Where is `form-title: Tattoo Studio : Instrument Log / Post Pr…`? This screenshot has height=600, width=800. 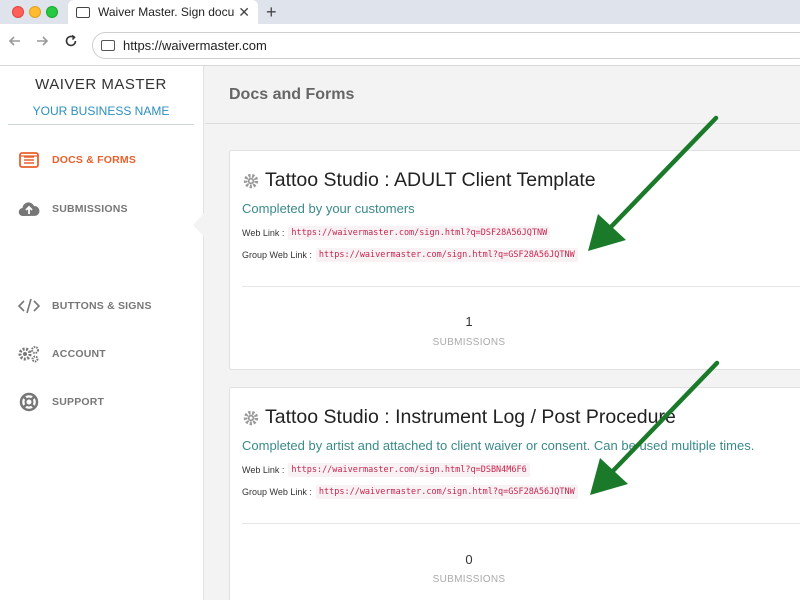
form-title: Tattoo Studio : Instrument Log / Post Pr… is located at coordinates (459, 417).